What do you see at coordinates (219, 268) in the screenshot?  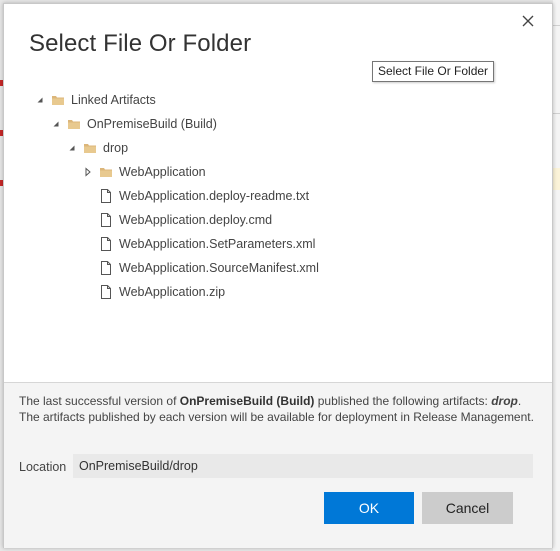 I see `tree-node-label: WebApplication.SourceManifest.xml` at bounding box center [219, 268].